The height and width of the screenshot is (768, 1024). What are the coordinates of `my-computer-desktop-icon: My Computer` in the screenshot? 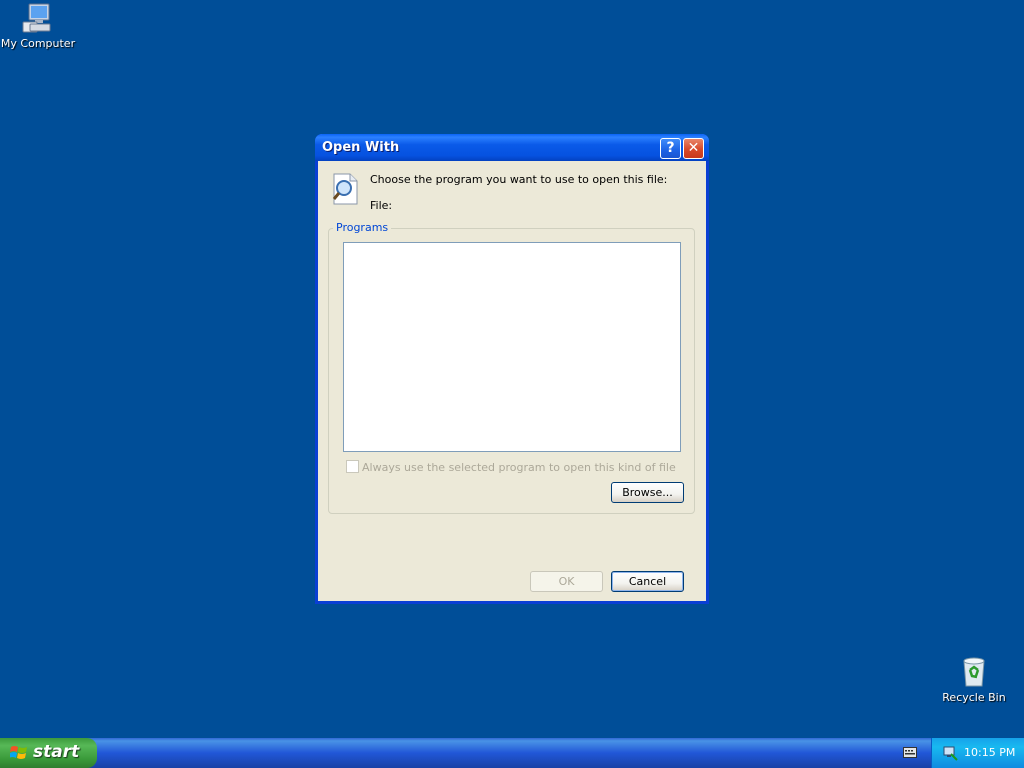 It's located at (39, 26).